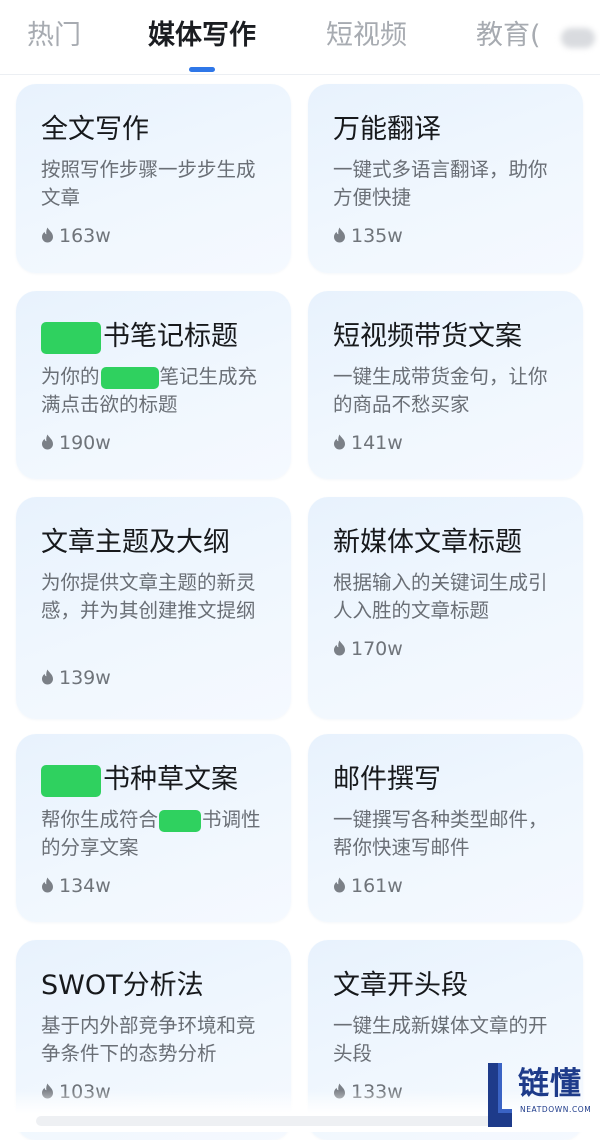  Describe the element at coordinates (440, 596) in the screenshot. I see `card-description: 根据输入的关键词生成引人入胜的文章标题` at that location.